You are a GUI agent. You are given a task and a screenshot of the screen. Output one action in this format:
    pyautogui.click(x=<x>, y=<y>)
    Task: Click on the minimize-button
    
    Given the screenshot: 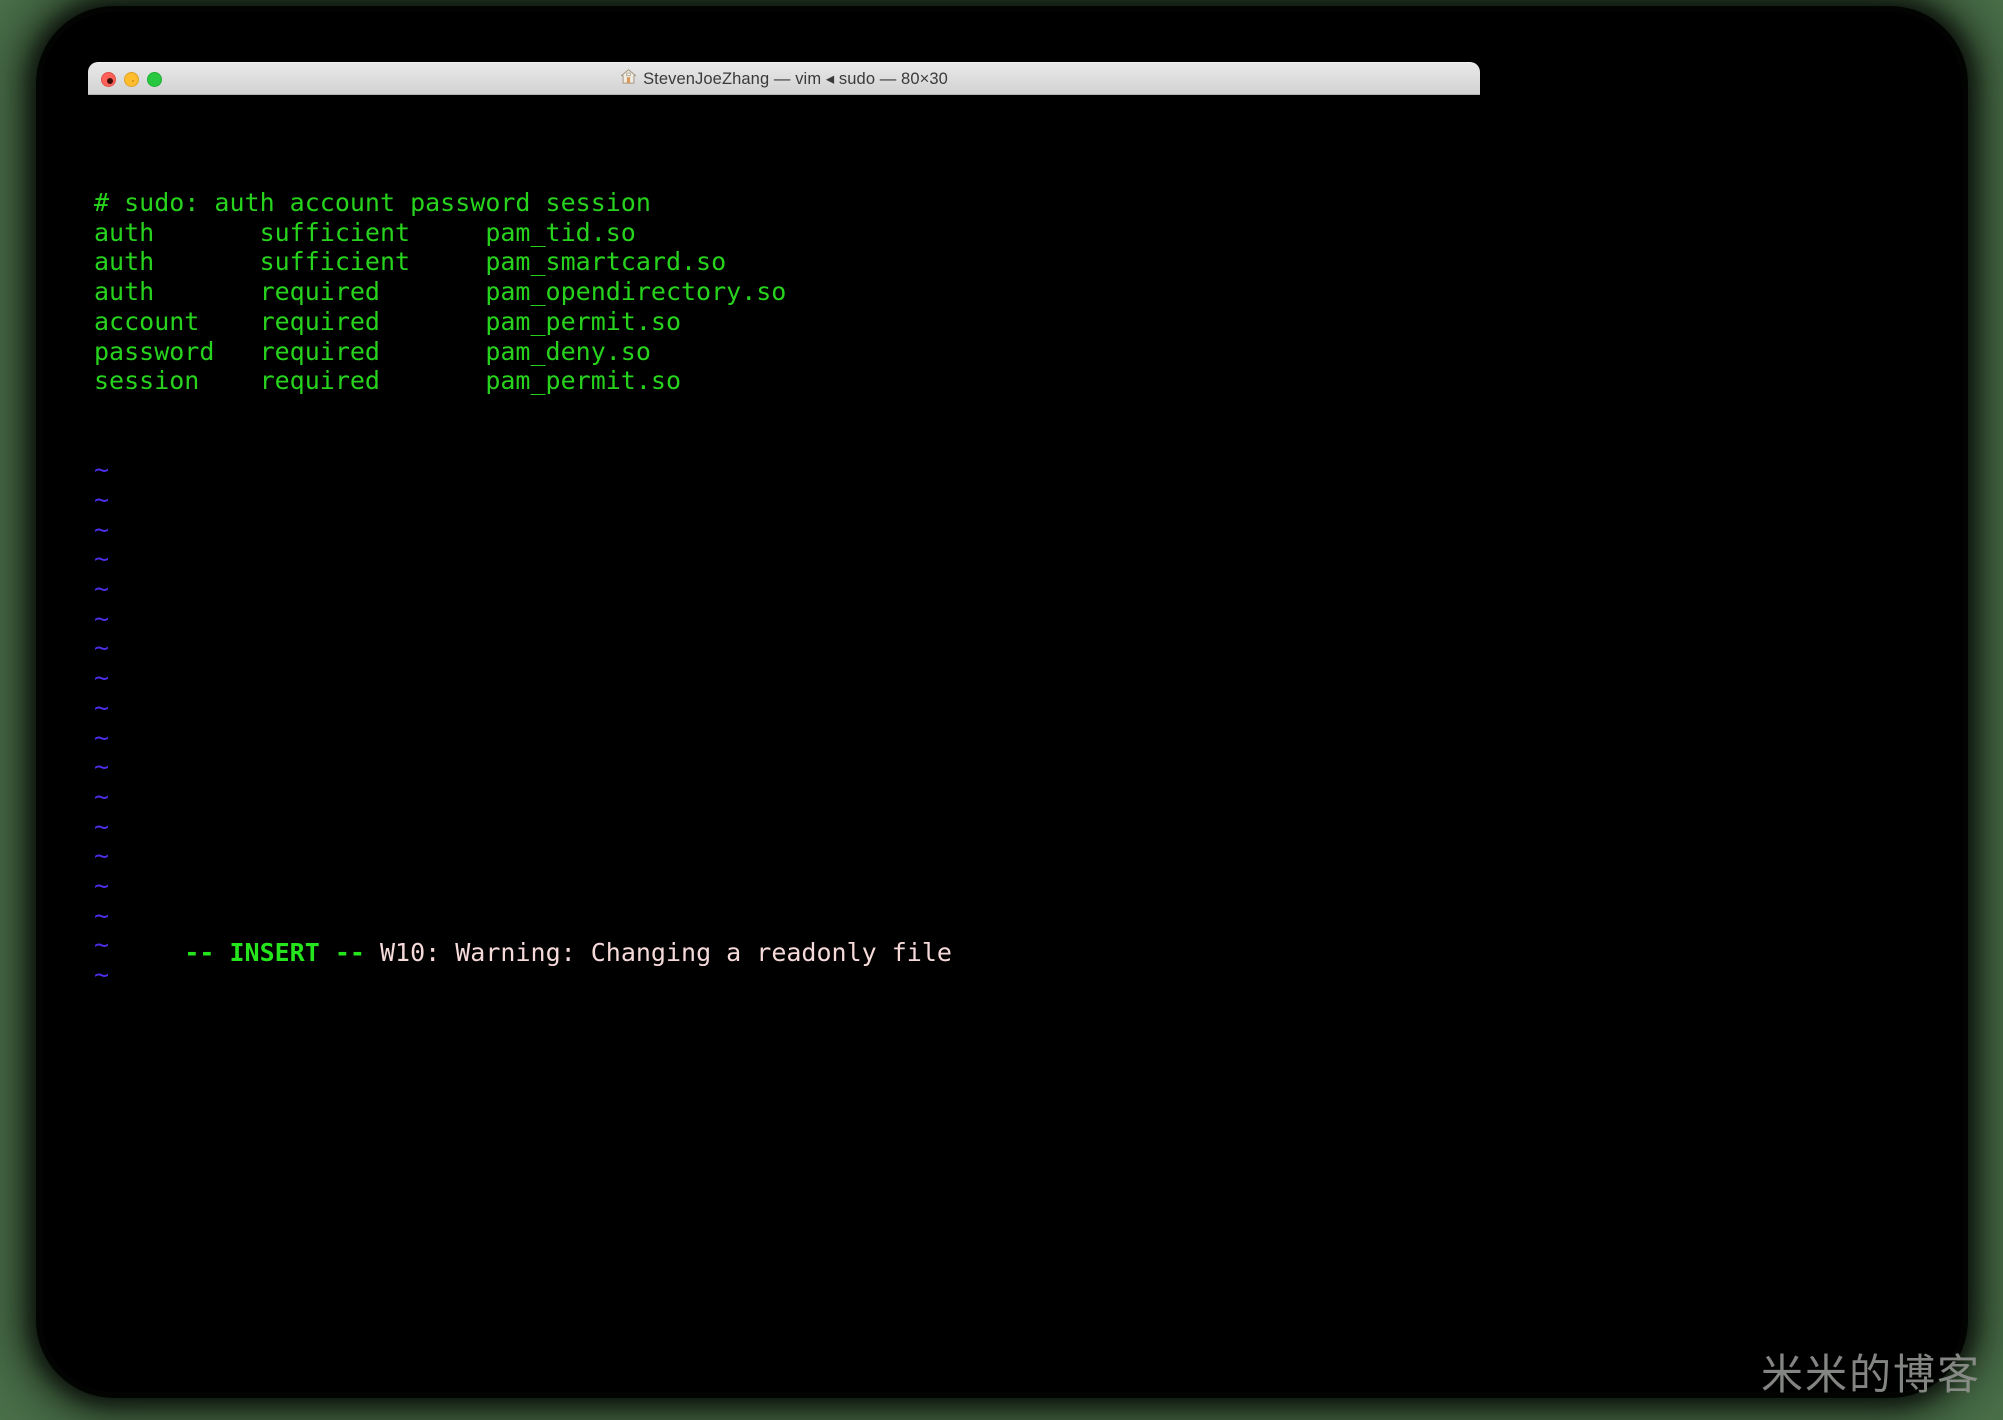 What is the action you would take?
    pyautogui.click(x=131, y=79)
    